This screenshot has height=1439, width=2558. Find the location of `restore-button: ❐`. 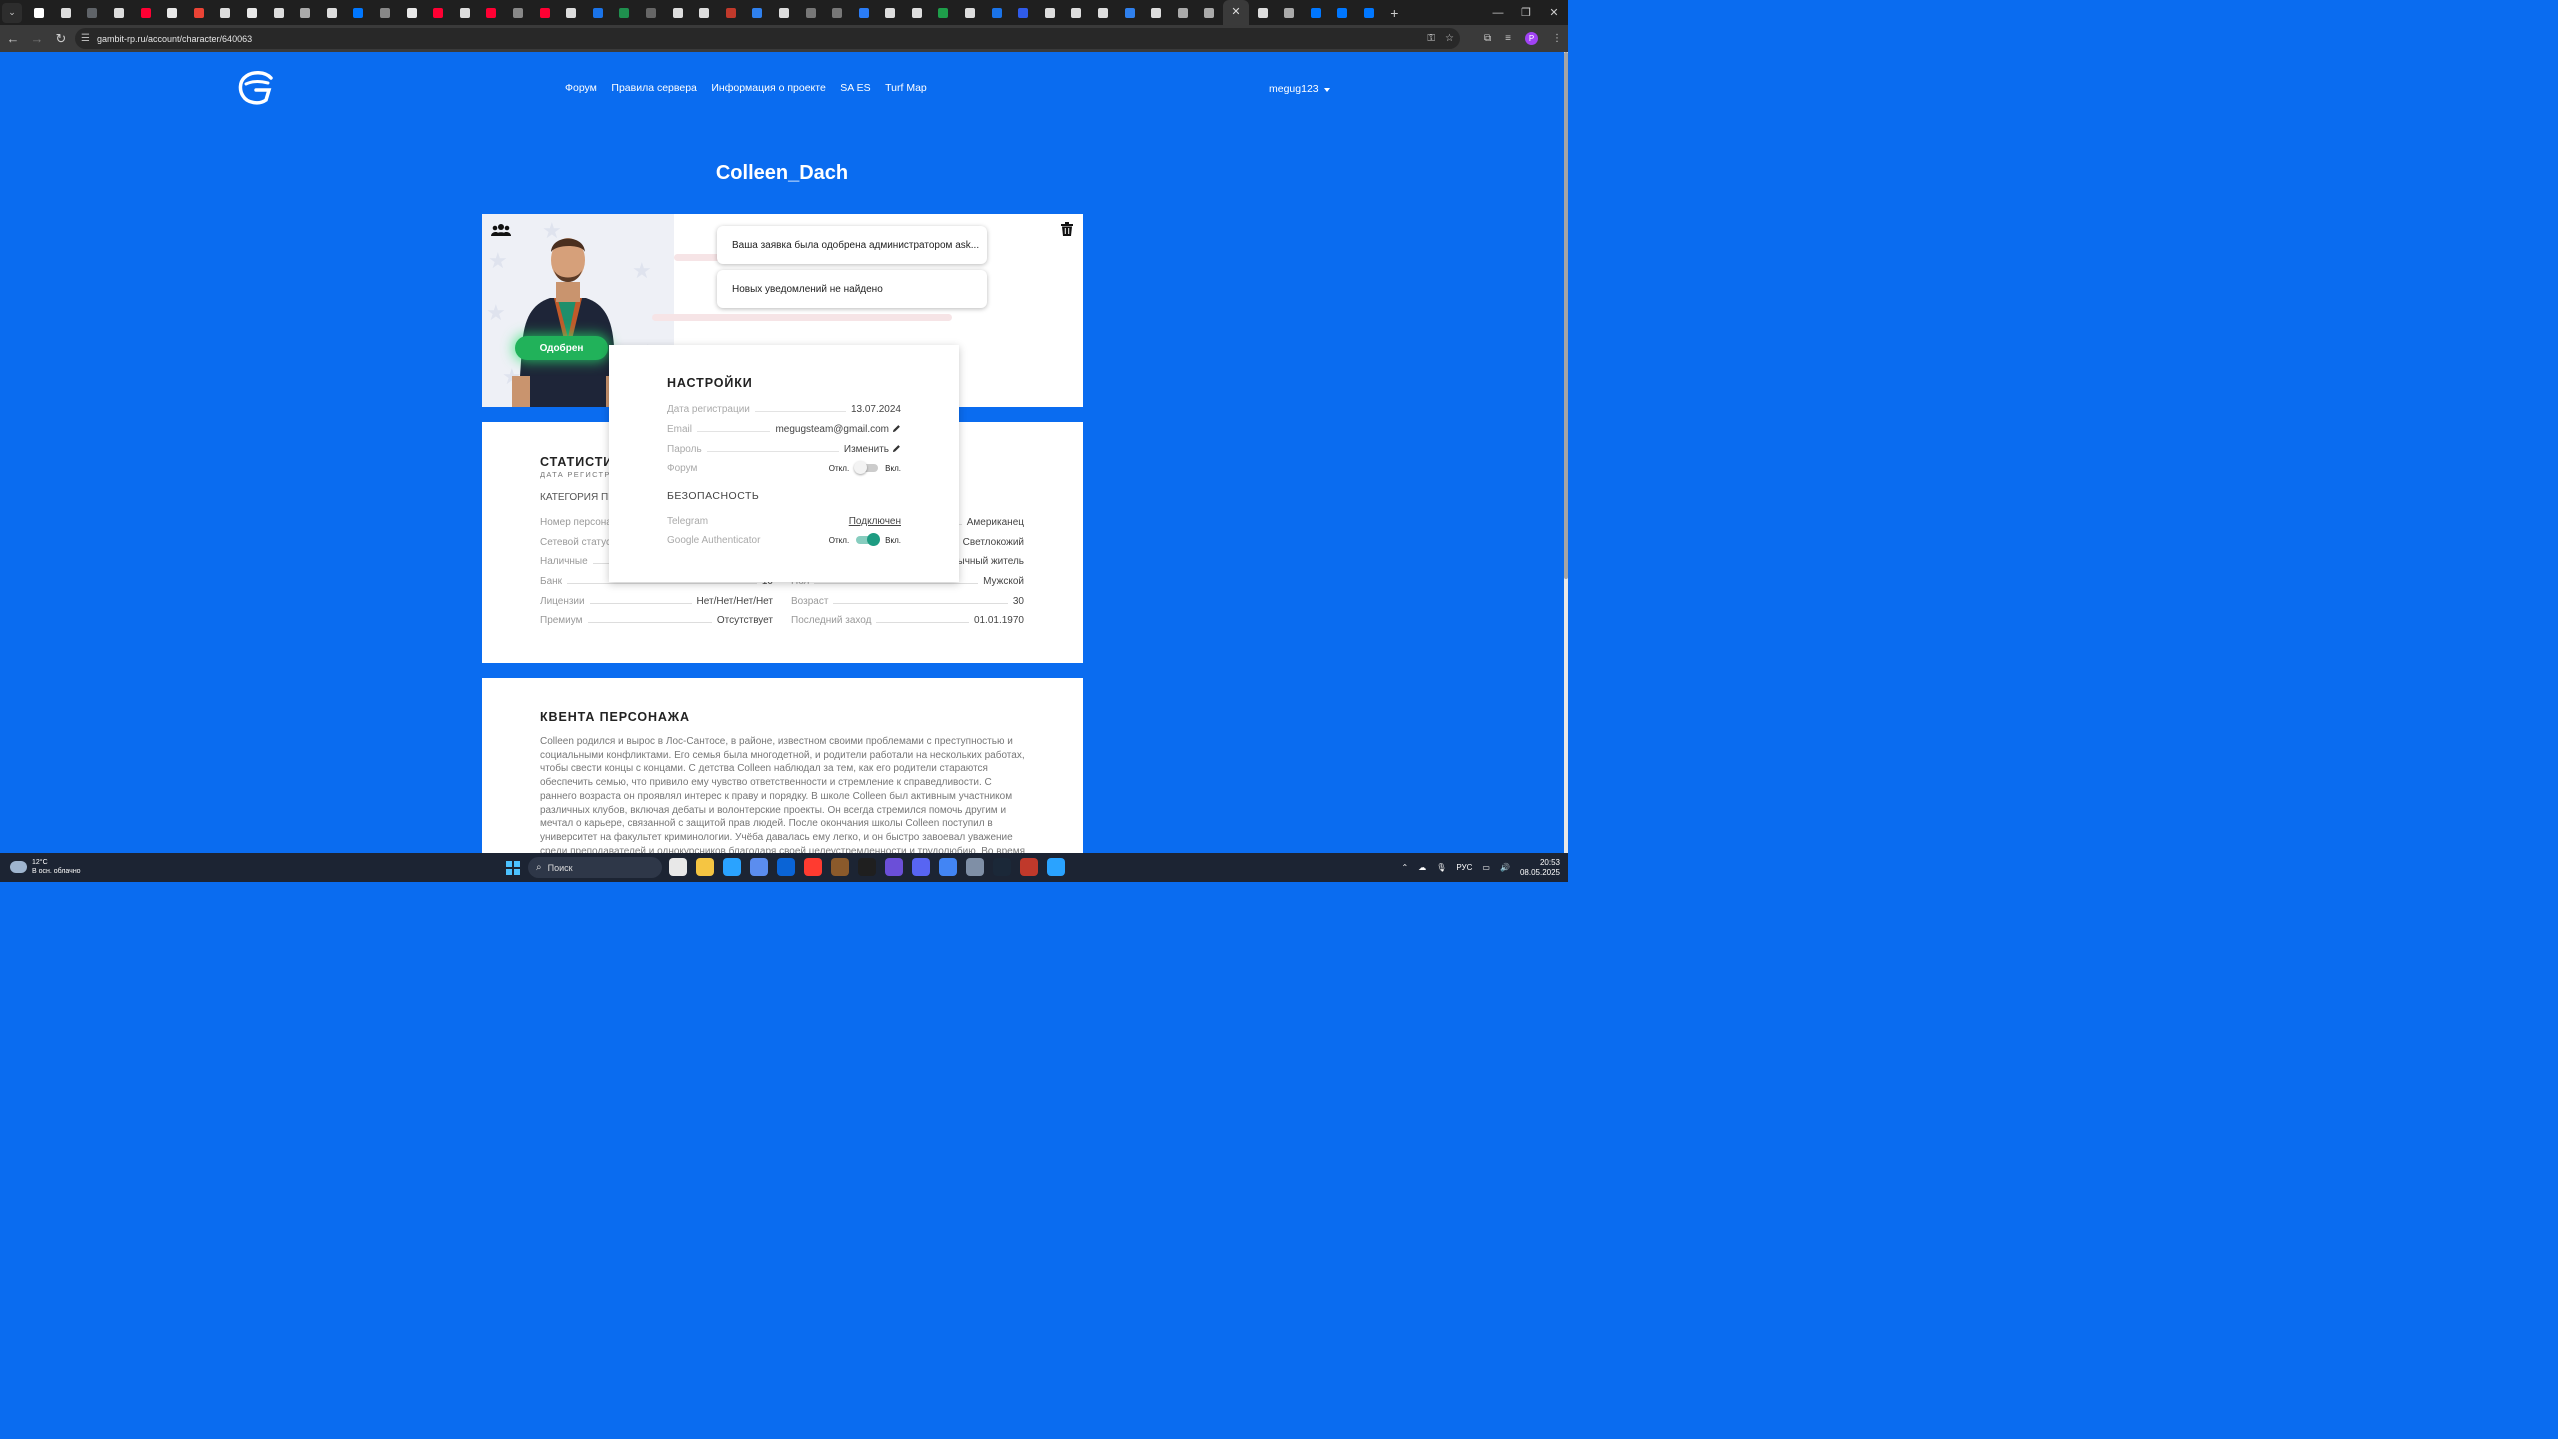

restore-button: ❐ is located at coordinates (1526, 12).